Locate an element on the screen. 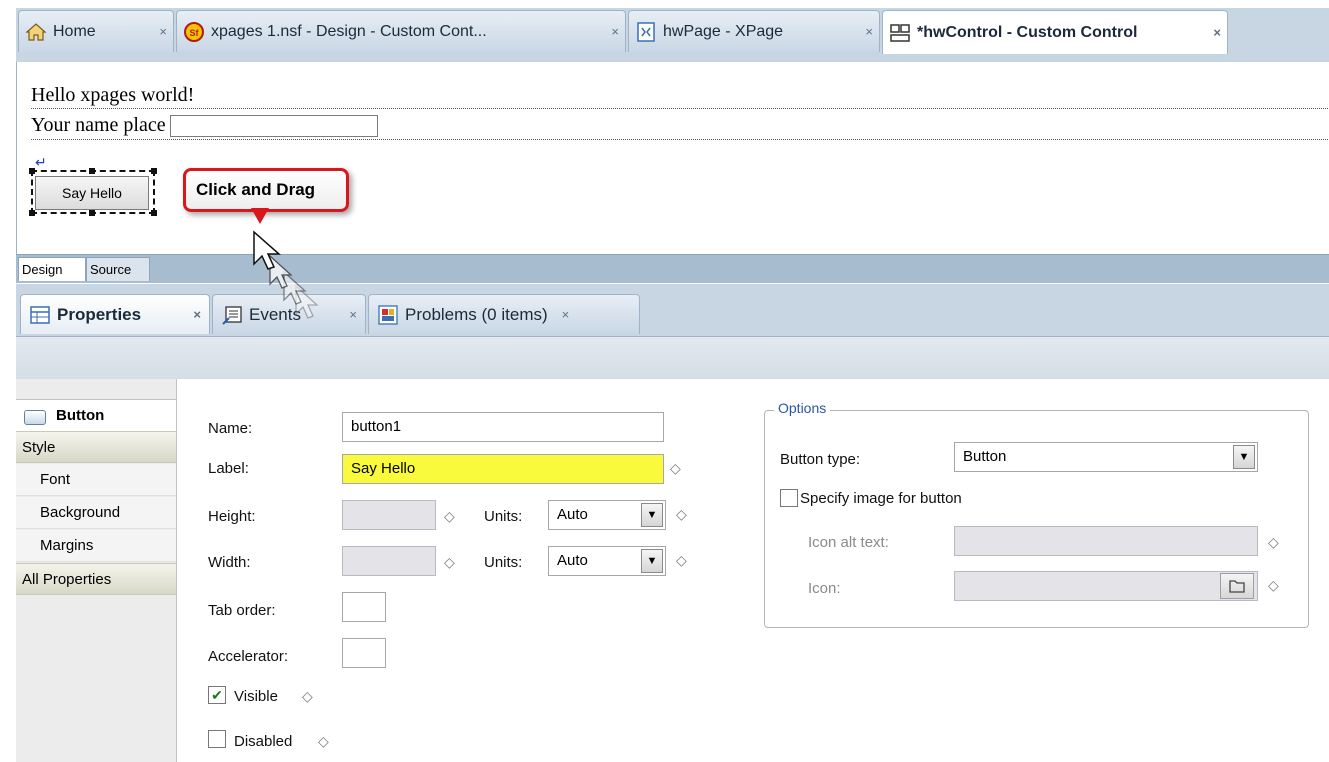 The image size is (1329, 762). accelerator-label: Accelerator: is located at coordinates (248, 656).